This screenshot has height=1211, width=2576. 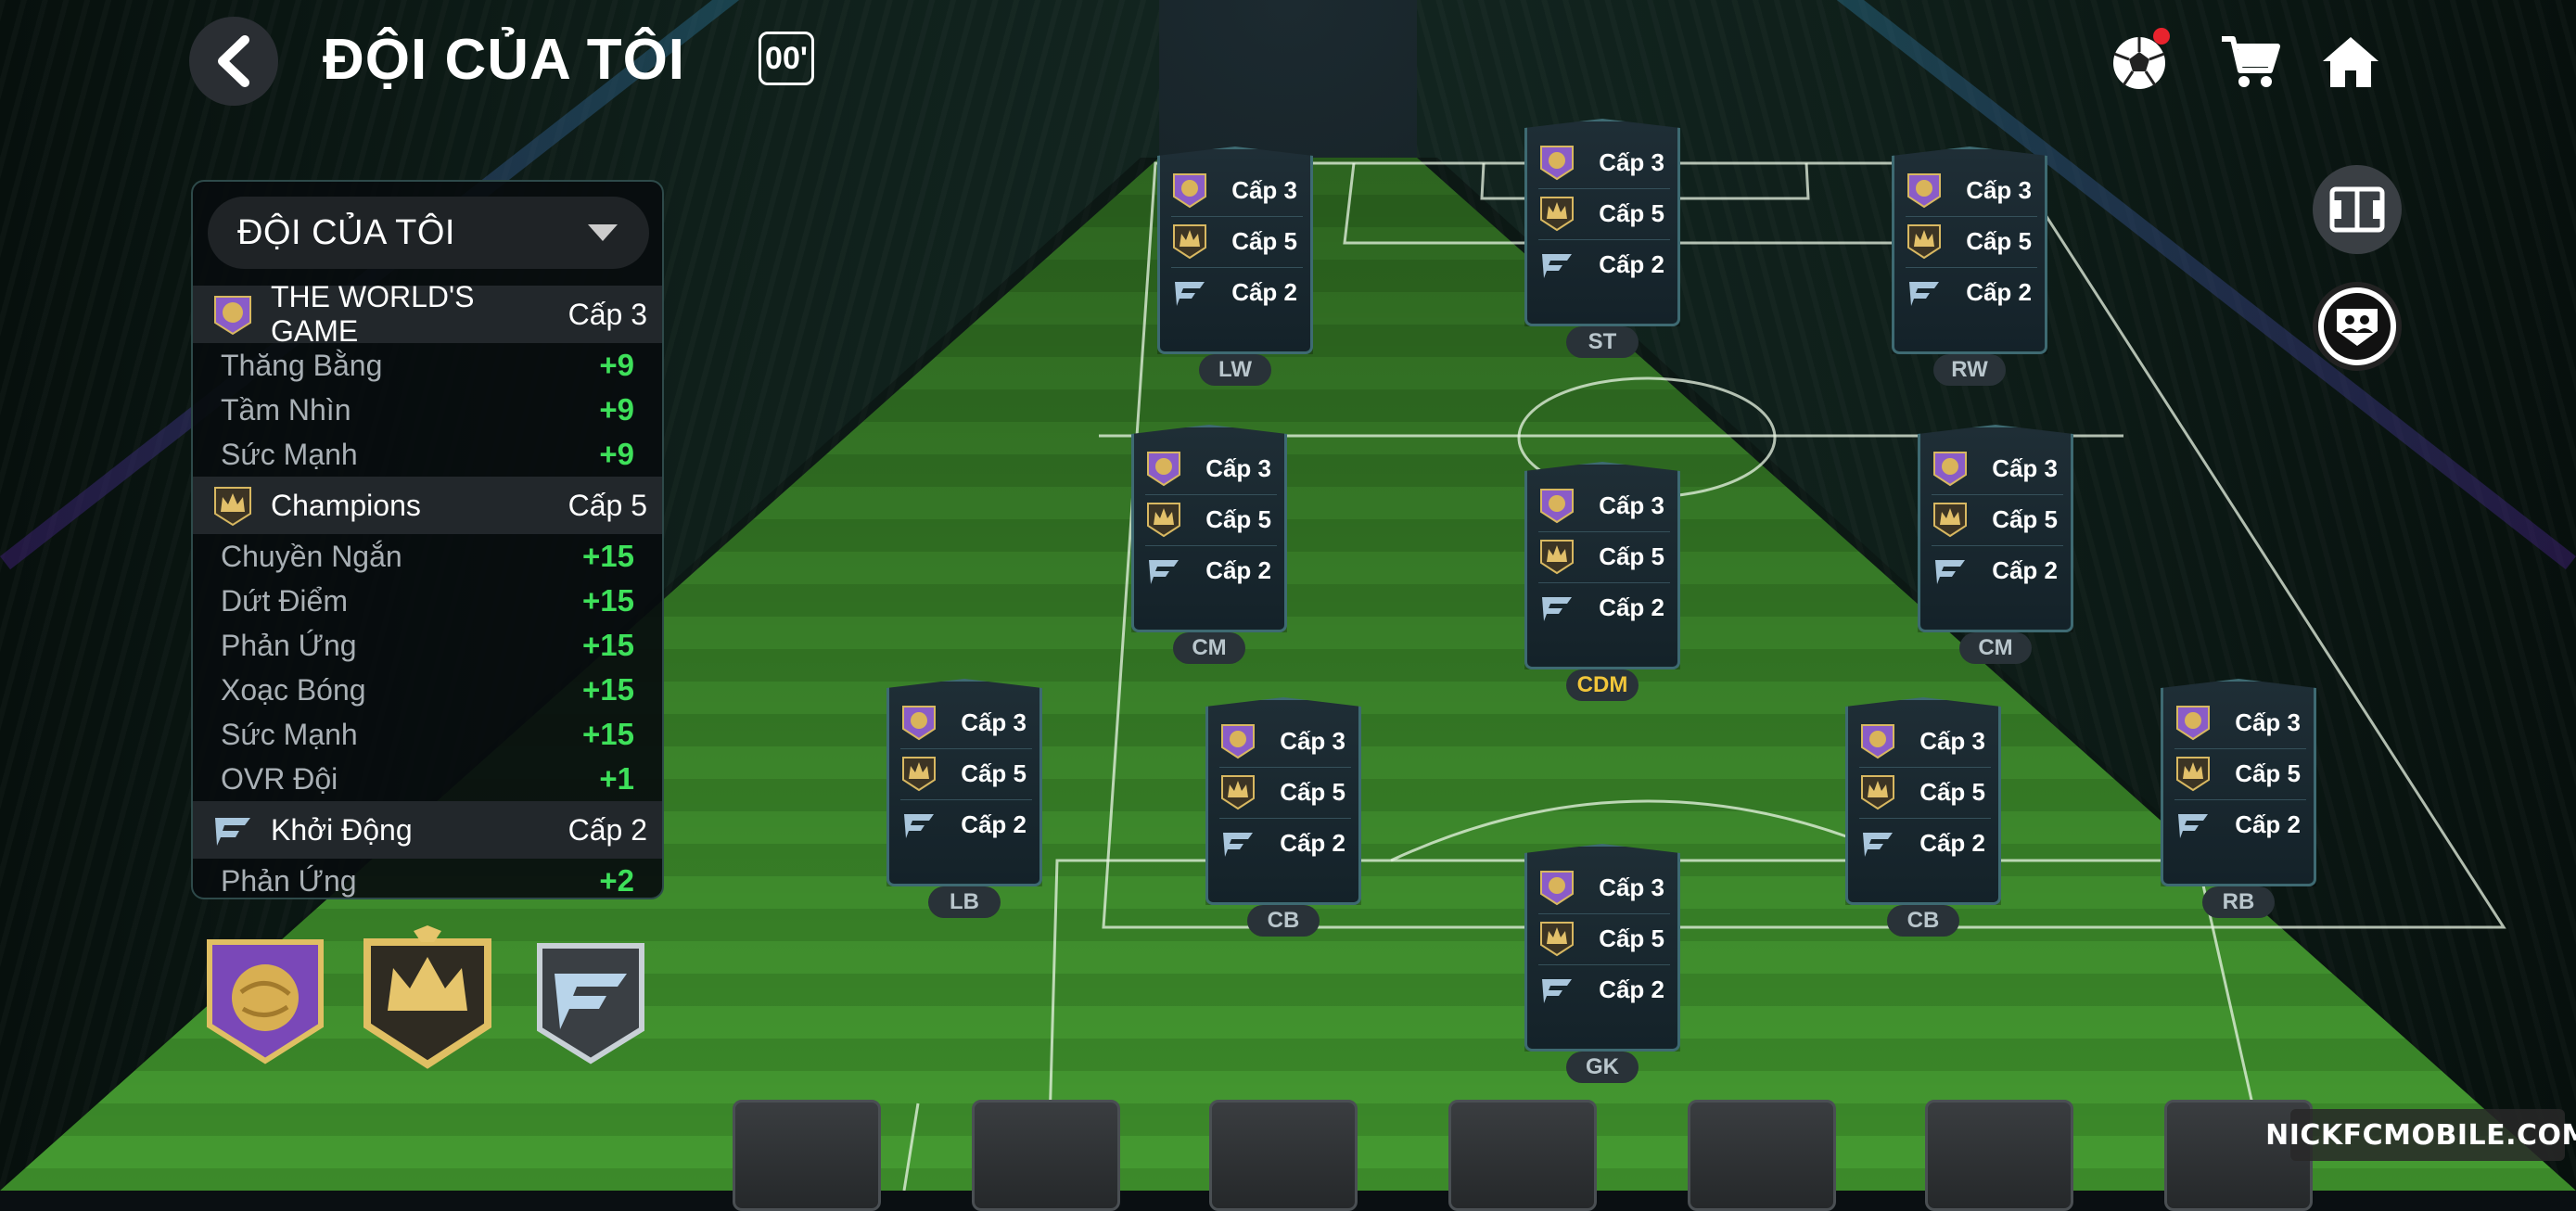 I want to click on chevron-down-icon, so click(x=603, y=232).